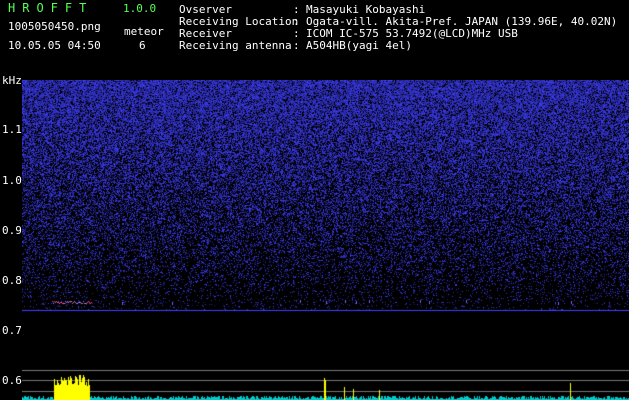 Image resolution: width=629 pixels, height=400 pixels. Describe the element at coordinates (12, 180) in the screenshot. I see `freq-tick-label: 1.0` at that location.